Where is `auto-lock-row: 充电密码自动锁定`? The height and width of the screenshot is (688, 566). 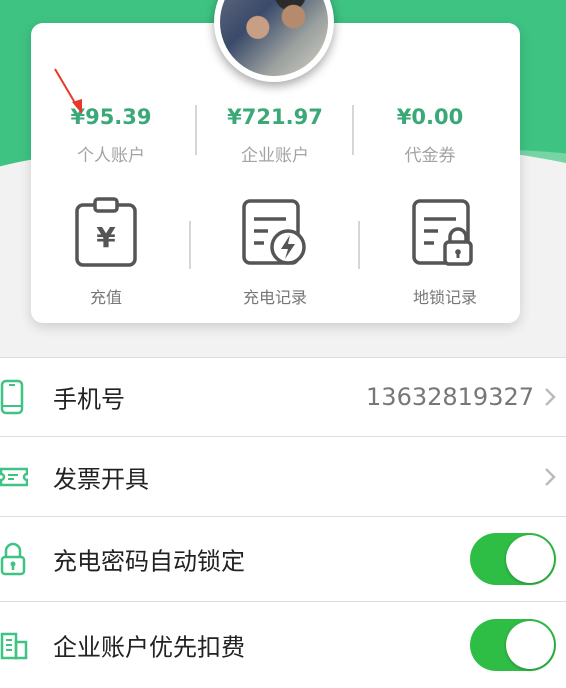
auto-lock-row: 充电密码自动锁定 is located at coordinates (283, 558).